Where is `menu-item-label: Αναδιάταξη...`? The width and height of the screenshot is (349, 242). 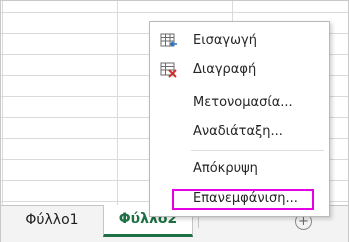 menu-item-label: Αναδιάταξη... is located at coordinates (238, 131).